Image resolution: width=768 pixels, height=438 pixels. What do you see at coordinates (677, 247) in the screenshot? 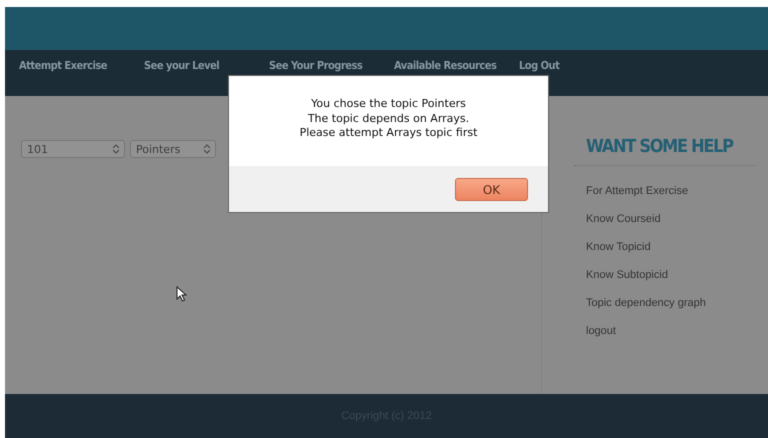
I see `sidebar-link: Know Topicid` at bounding box center [677, 247].